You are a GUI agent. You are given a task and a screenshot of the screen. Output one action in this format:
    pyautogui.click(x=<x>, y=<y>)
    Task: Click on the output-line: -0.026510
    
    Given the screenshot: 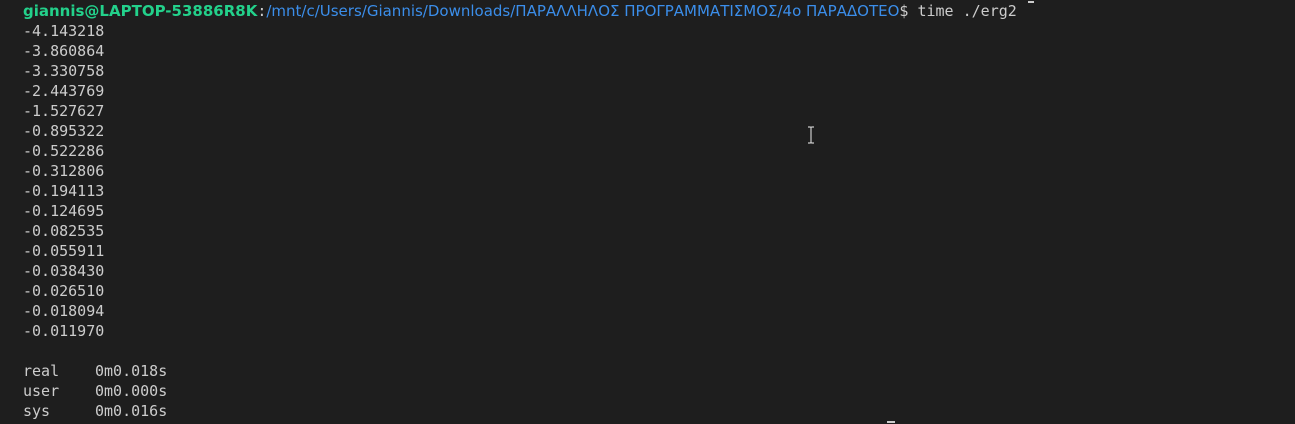 What is the action you would take?
    pyautogui.click(x=64, y=291)
    